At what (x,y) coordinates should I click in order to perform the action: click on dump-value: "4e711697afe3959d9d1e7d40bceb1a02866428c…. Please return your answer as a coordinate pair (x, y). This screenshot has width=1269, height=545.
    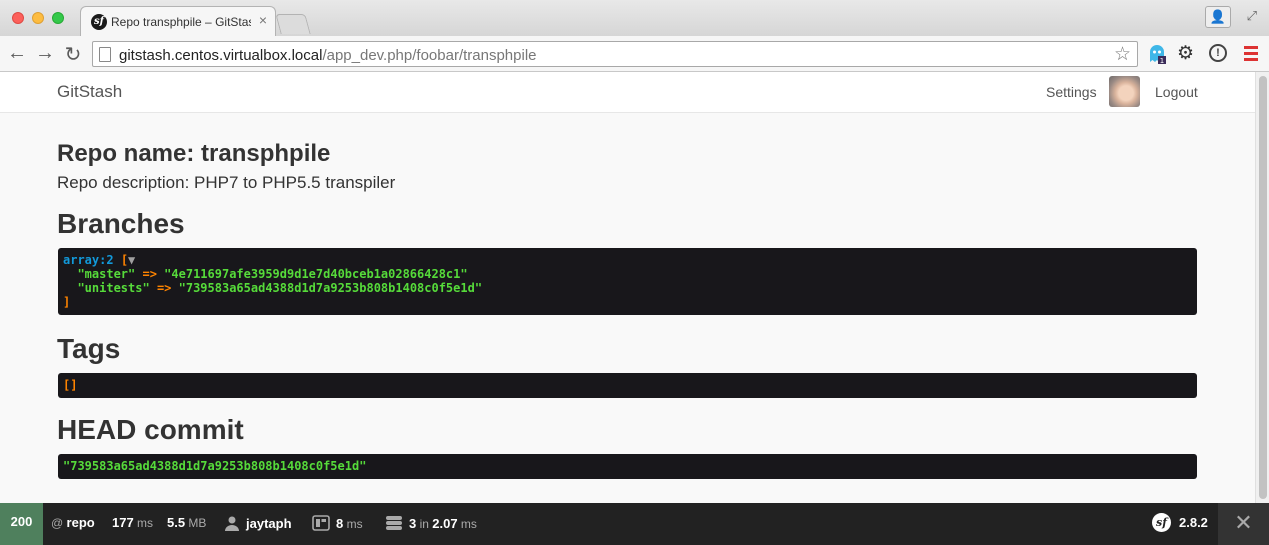
    Looking at the image, I should click on (316, 274).